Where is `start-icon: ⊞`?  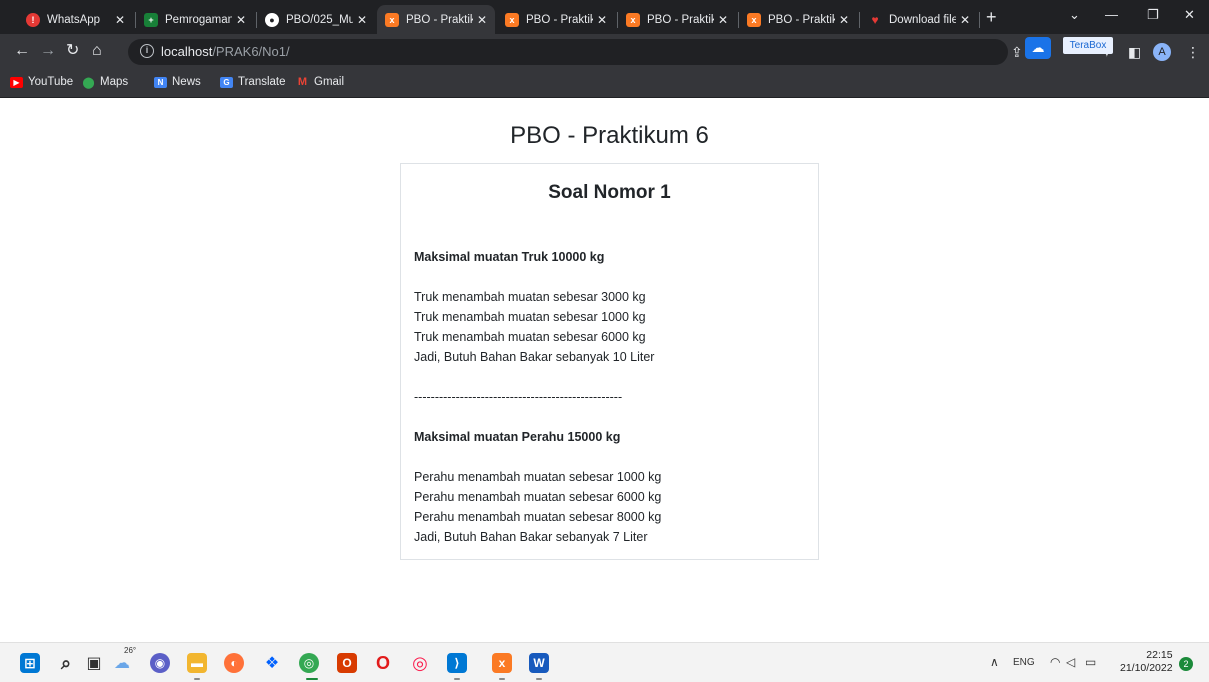
start-icon: ⊞ is located at coordinates (30, 663).